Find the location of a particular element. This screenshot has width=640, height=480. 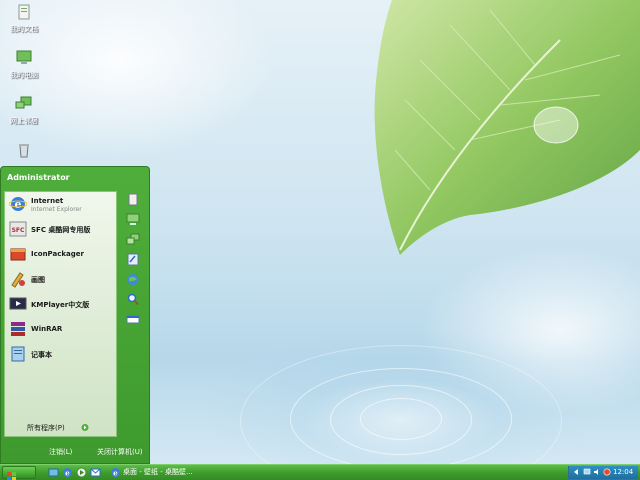

security-status-icon is located at coordinates (607, 472).